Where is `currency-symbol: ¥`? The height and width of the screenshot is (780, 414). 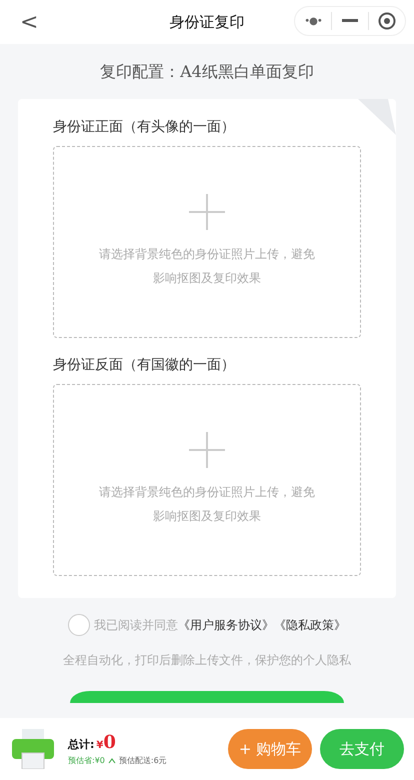
currency-symbol: ¥ is located at coordinates (100, 745).